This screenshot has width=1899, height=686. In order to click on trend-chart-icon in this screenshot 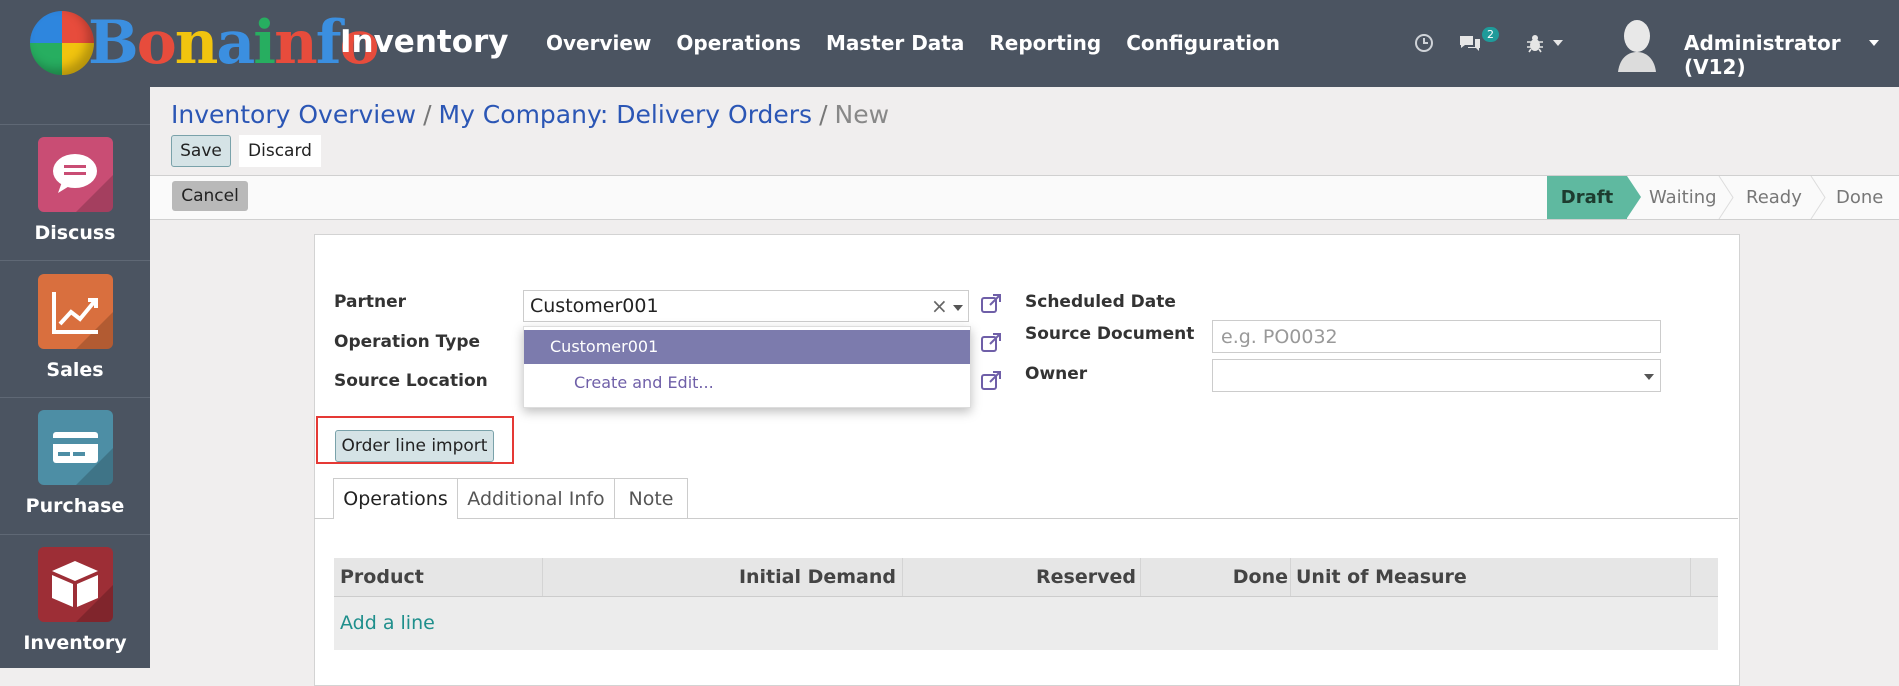, I will do `click(75, 311)`.